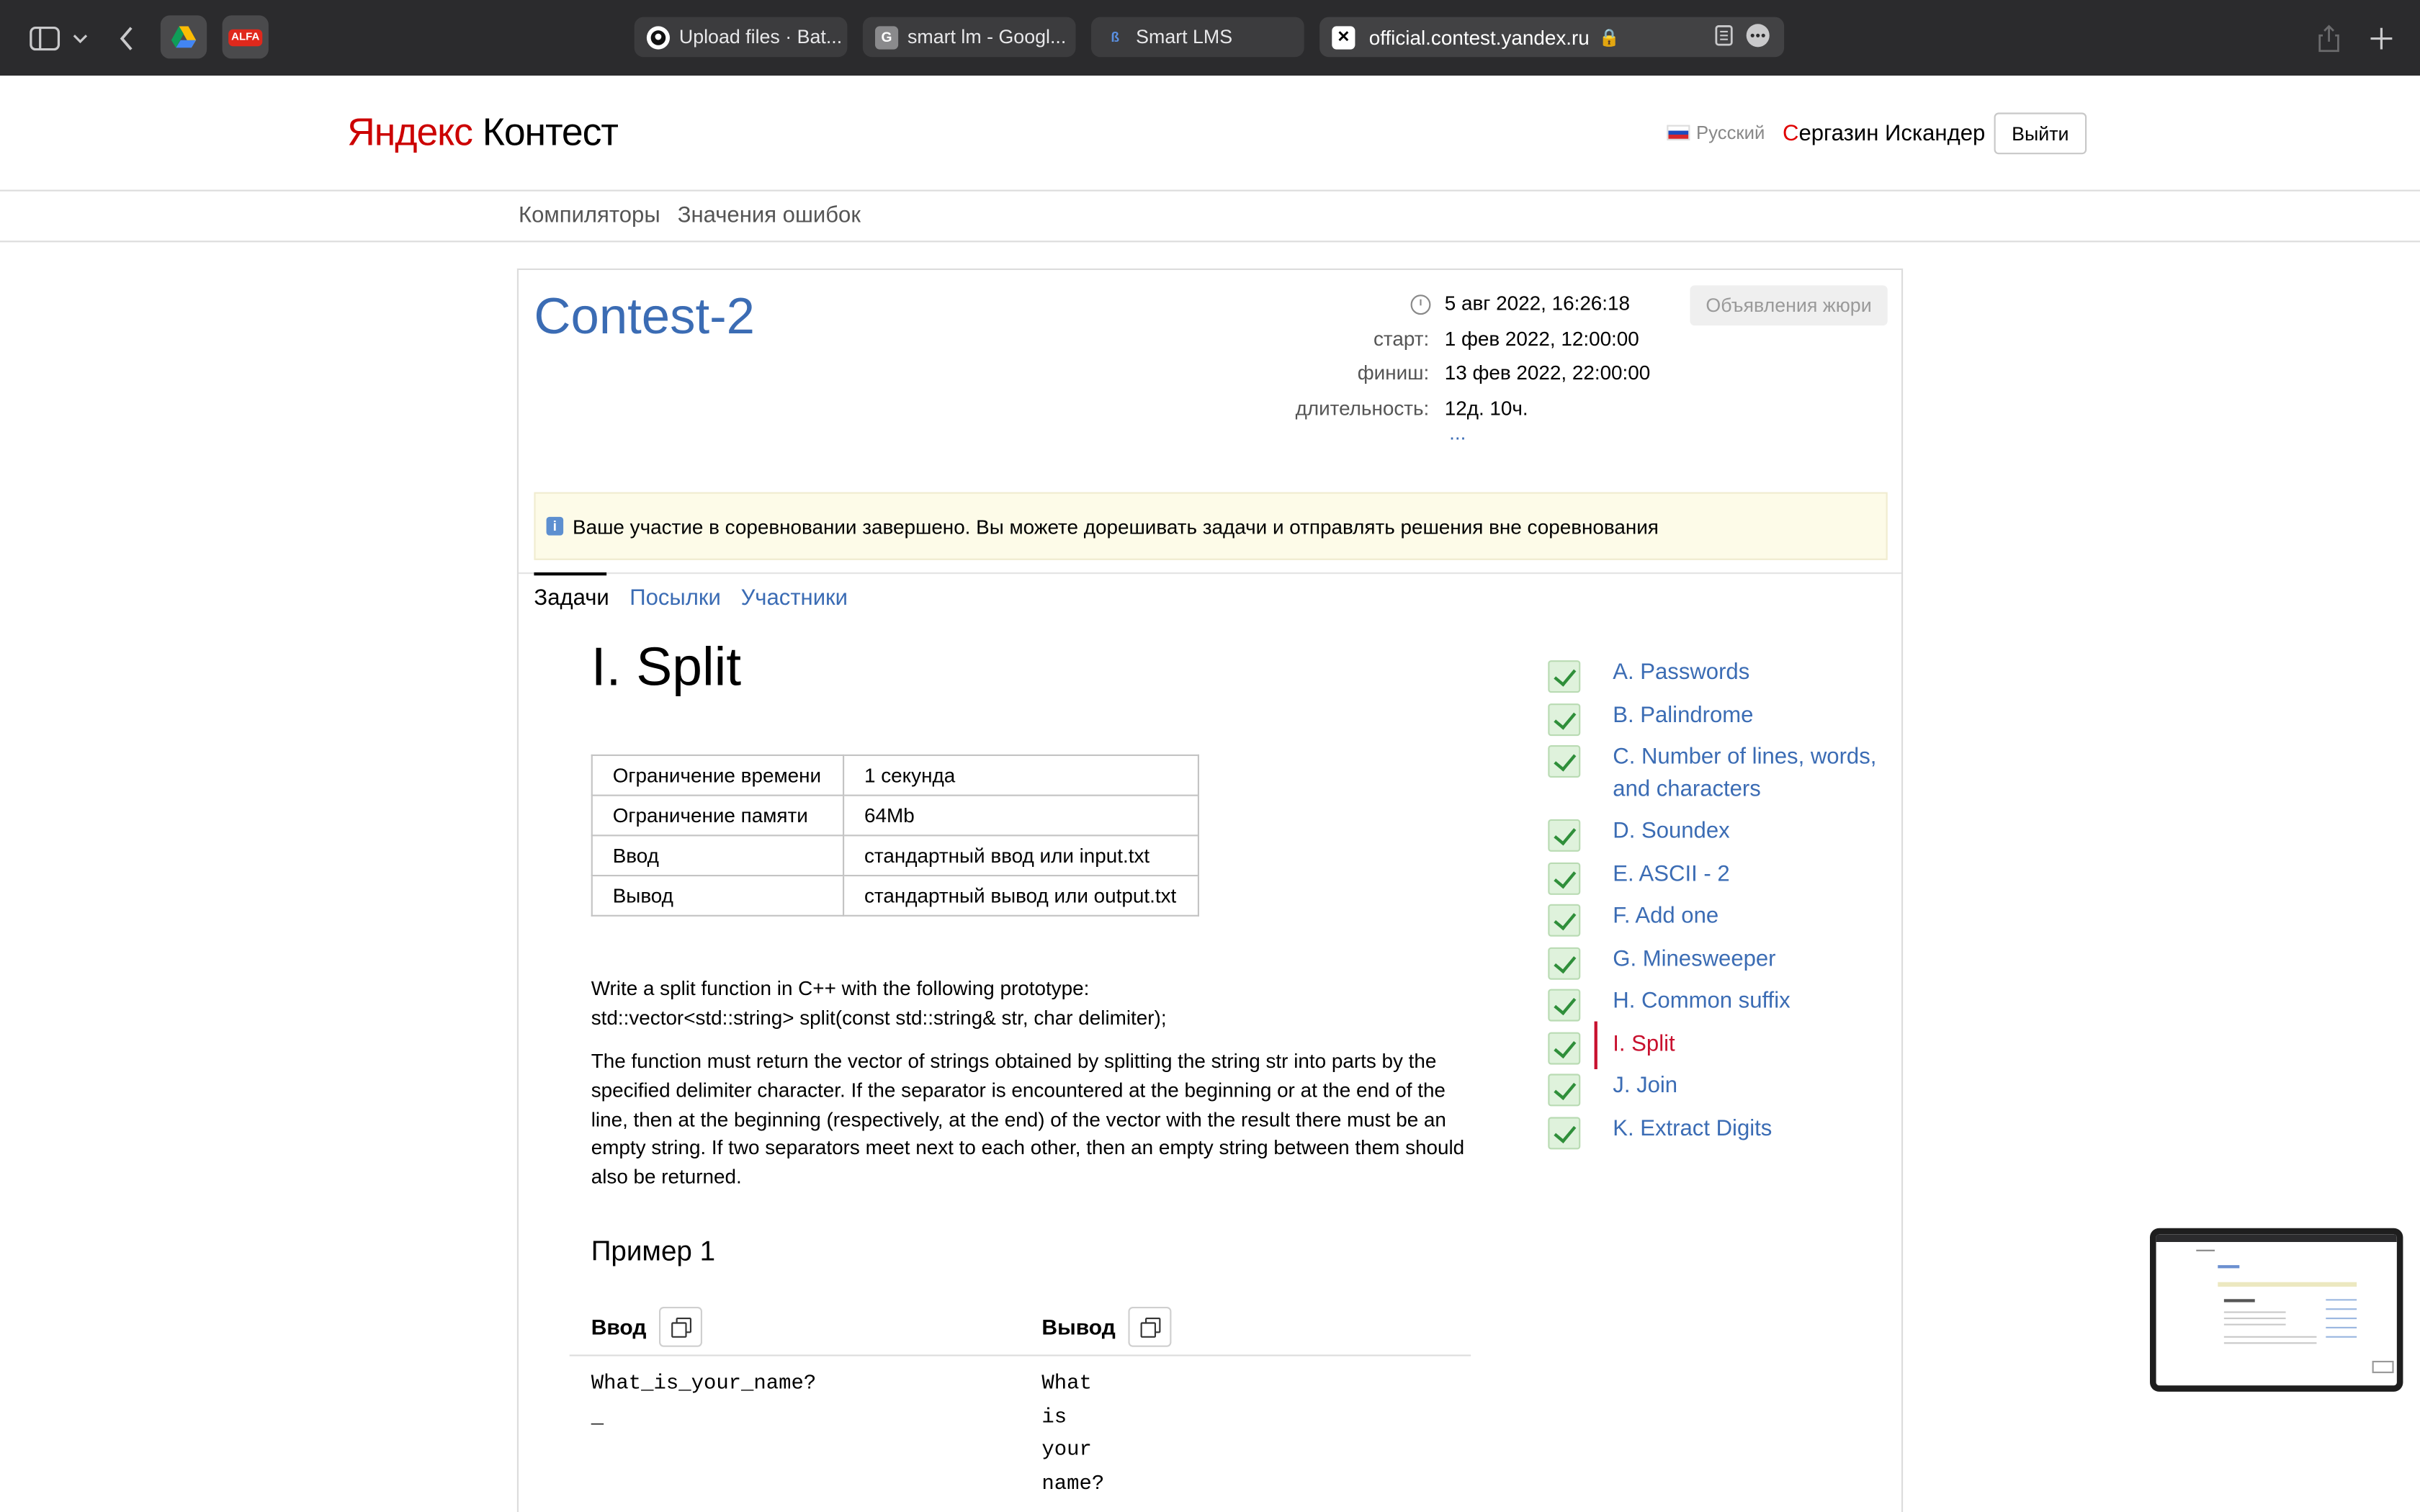  What do you see at coordinates (653, 1251) in the screenshot?
I see `example-title: Пример 1` at bounding box center [653, 1251].